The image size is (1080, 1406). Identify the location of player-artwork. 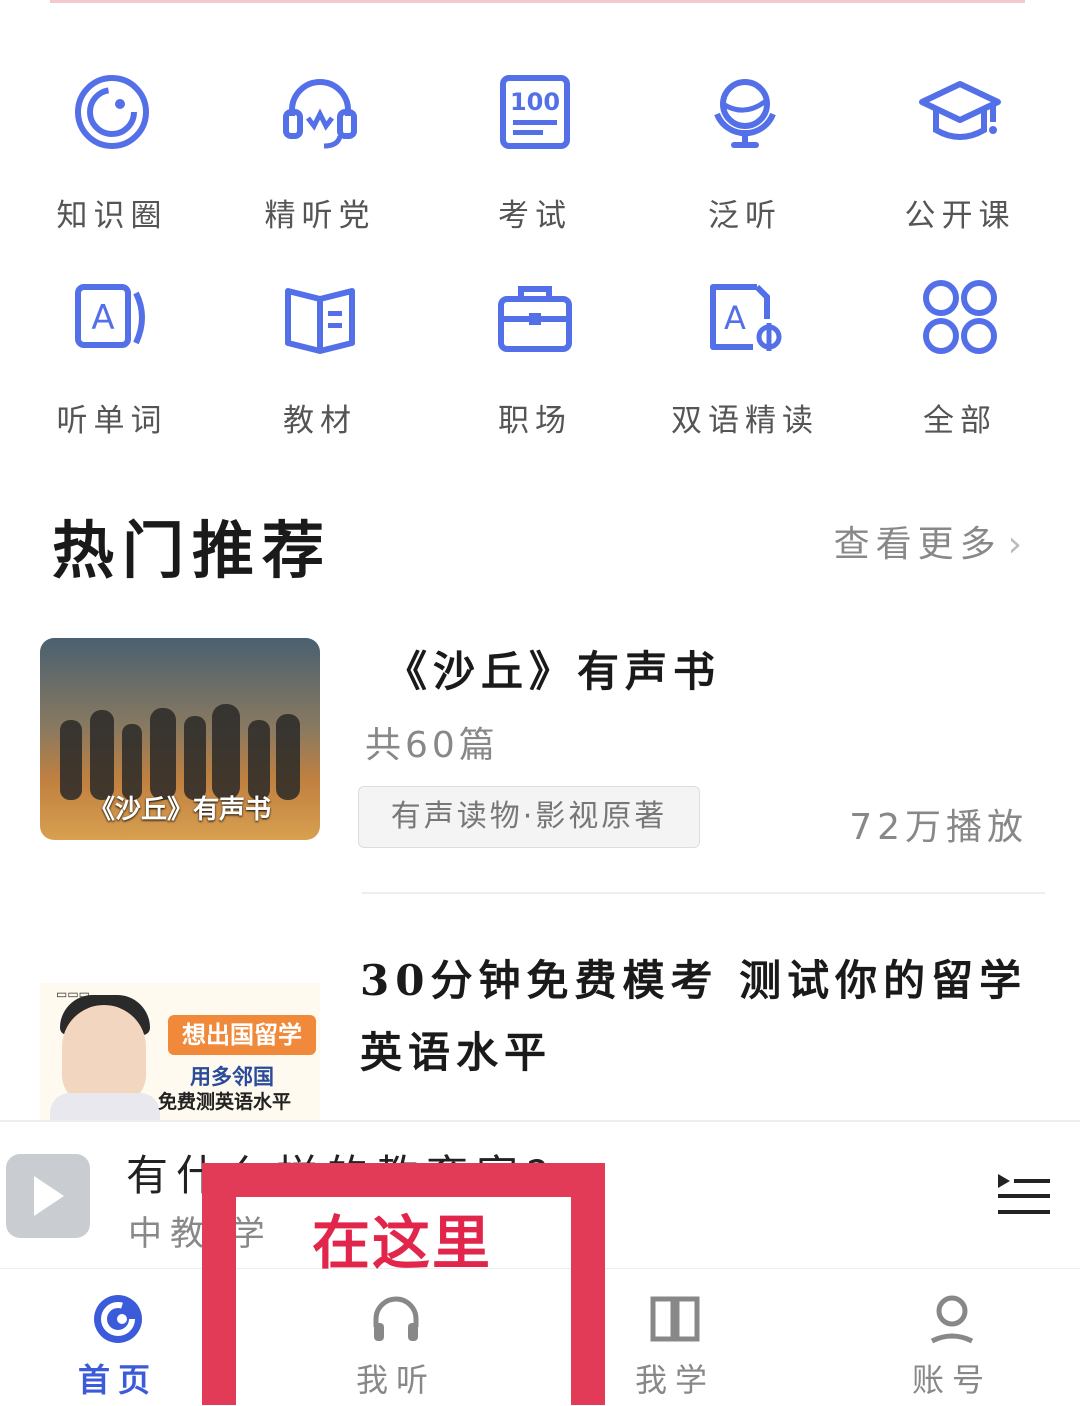
(48, 1196).